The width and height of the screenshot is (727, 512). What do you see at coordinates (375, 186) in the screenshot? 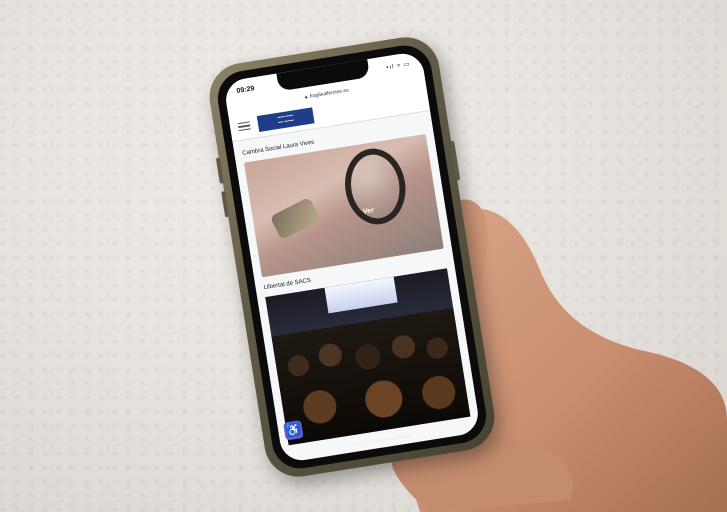
I see `magnifying-glass` at bounding box center [375, 186].